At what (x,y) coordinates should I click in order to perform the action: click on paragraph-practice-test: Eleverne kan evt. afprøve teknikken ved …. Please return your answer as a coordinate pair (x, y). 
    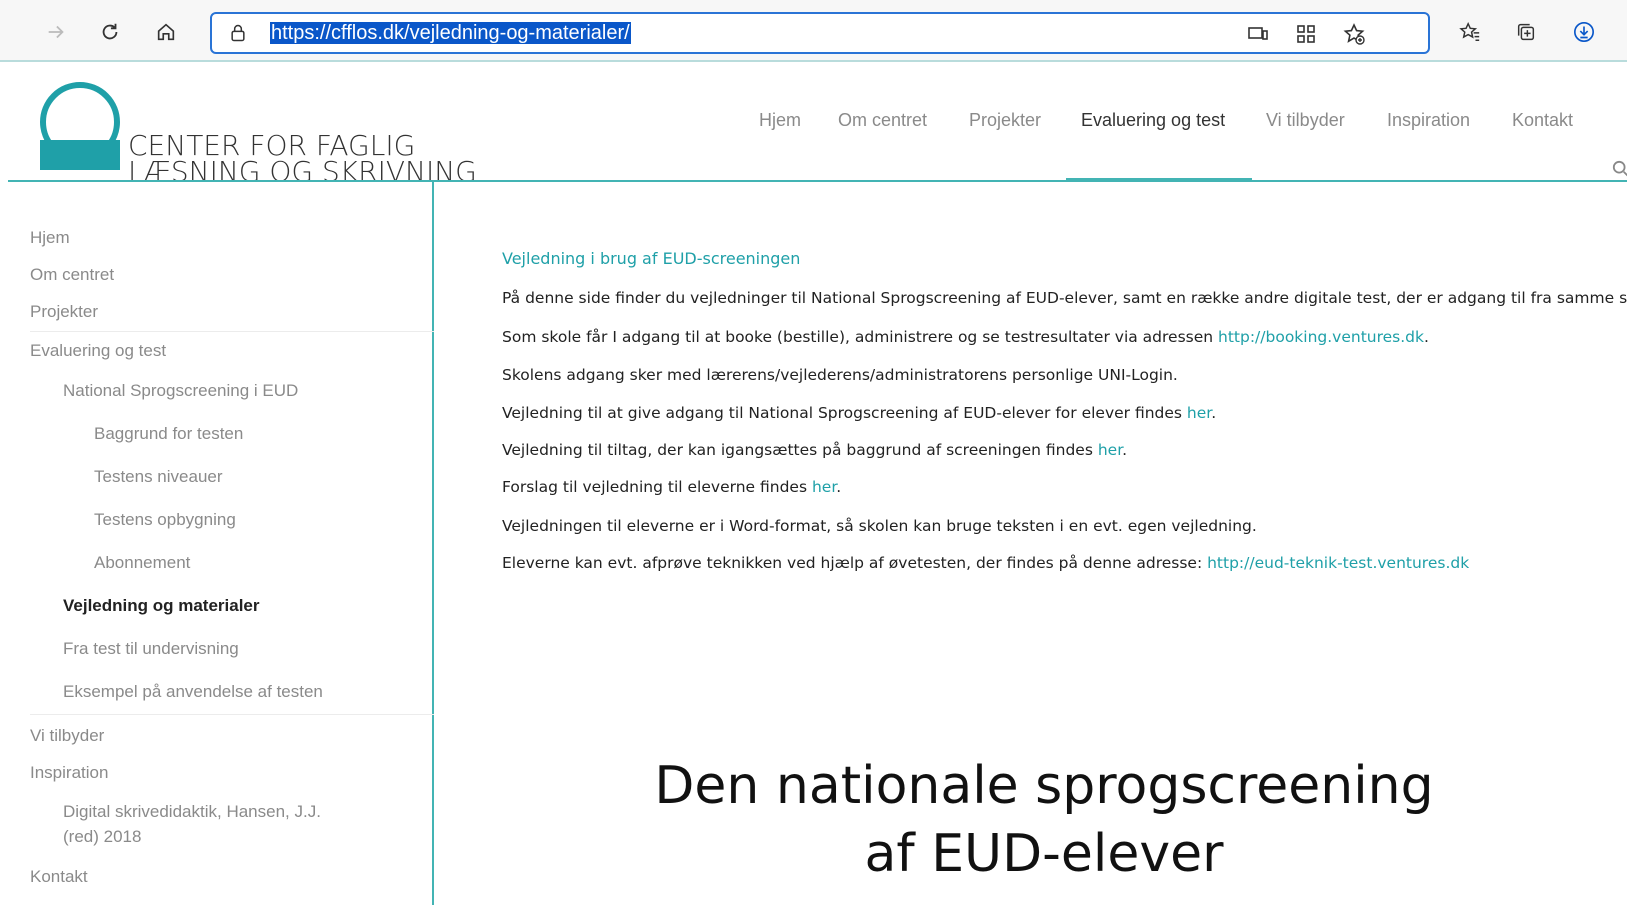
    Looking at the image, I should click on (985, 563).